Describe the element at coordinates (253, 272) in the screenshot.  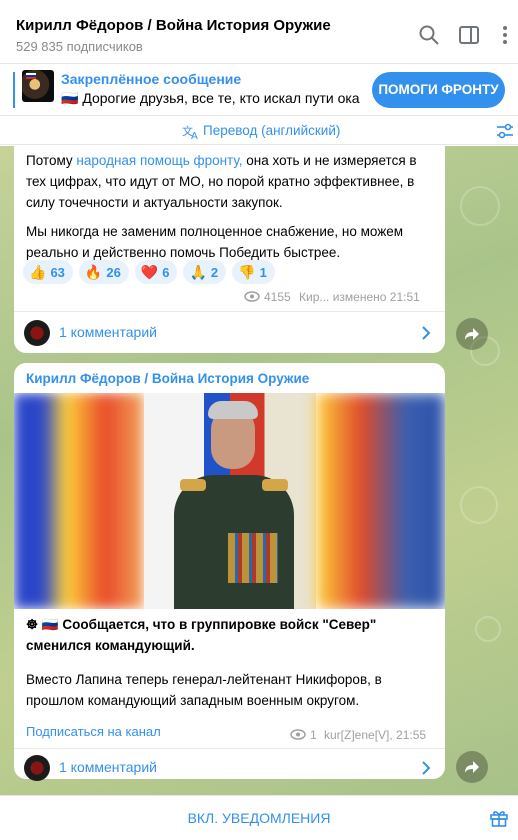
I see `reaction-thumbs-down: 👎 1` at that location.